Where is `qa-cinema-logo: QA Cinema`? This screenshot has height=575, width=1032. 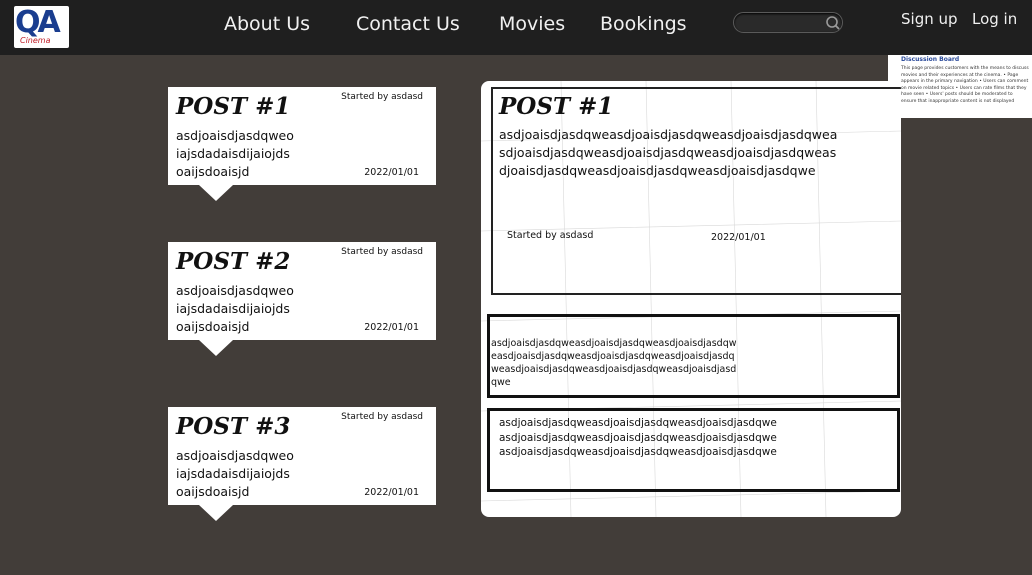
qa-cinema-logo: QA Cinema is located at coordinates (41, 27).